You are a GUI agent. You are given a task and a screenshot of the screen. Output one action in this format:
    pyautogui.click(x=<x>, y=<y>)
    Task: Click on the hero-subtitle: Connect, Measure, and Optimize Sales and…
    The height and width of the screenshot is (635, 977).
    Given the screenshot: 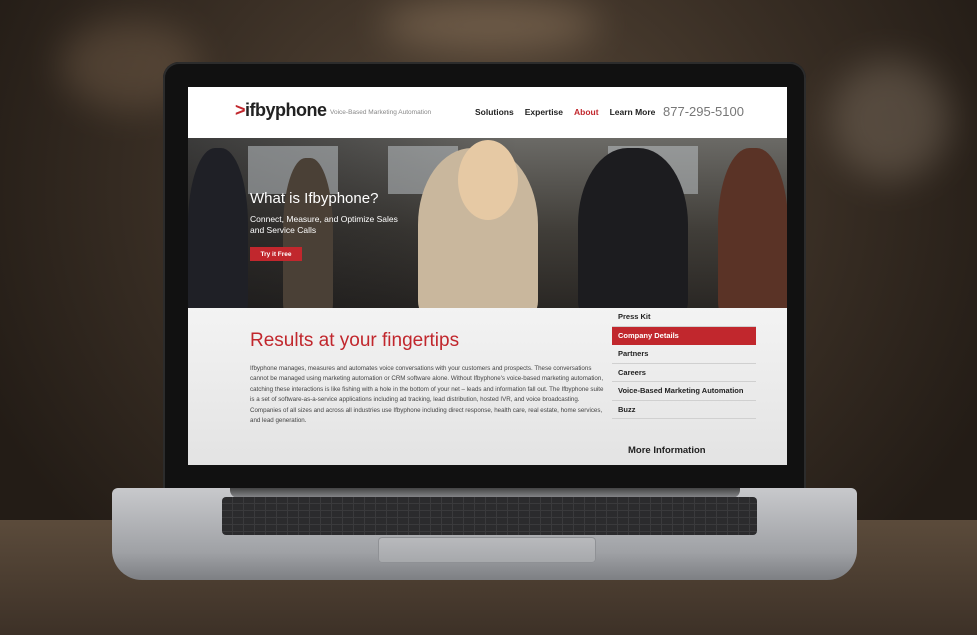 What is the action you would take?
    pyautogui.click(x=324, y=224)
    